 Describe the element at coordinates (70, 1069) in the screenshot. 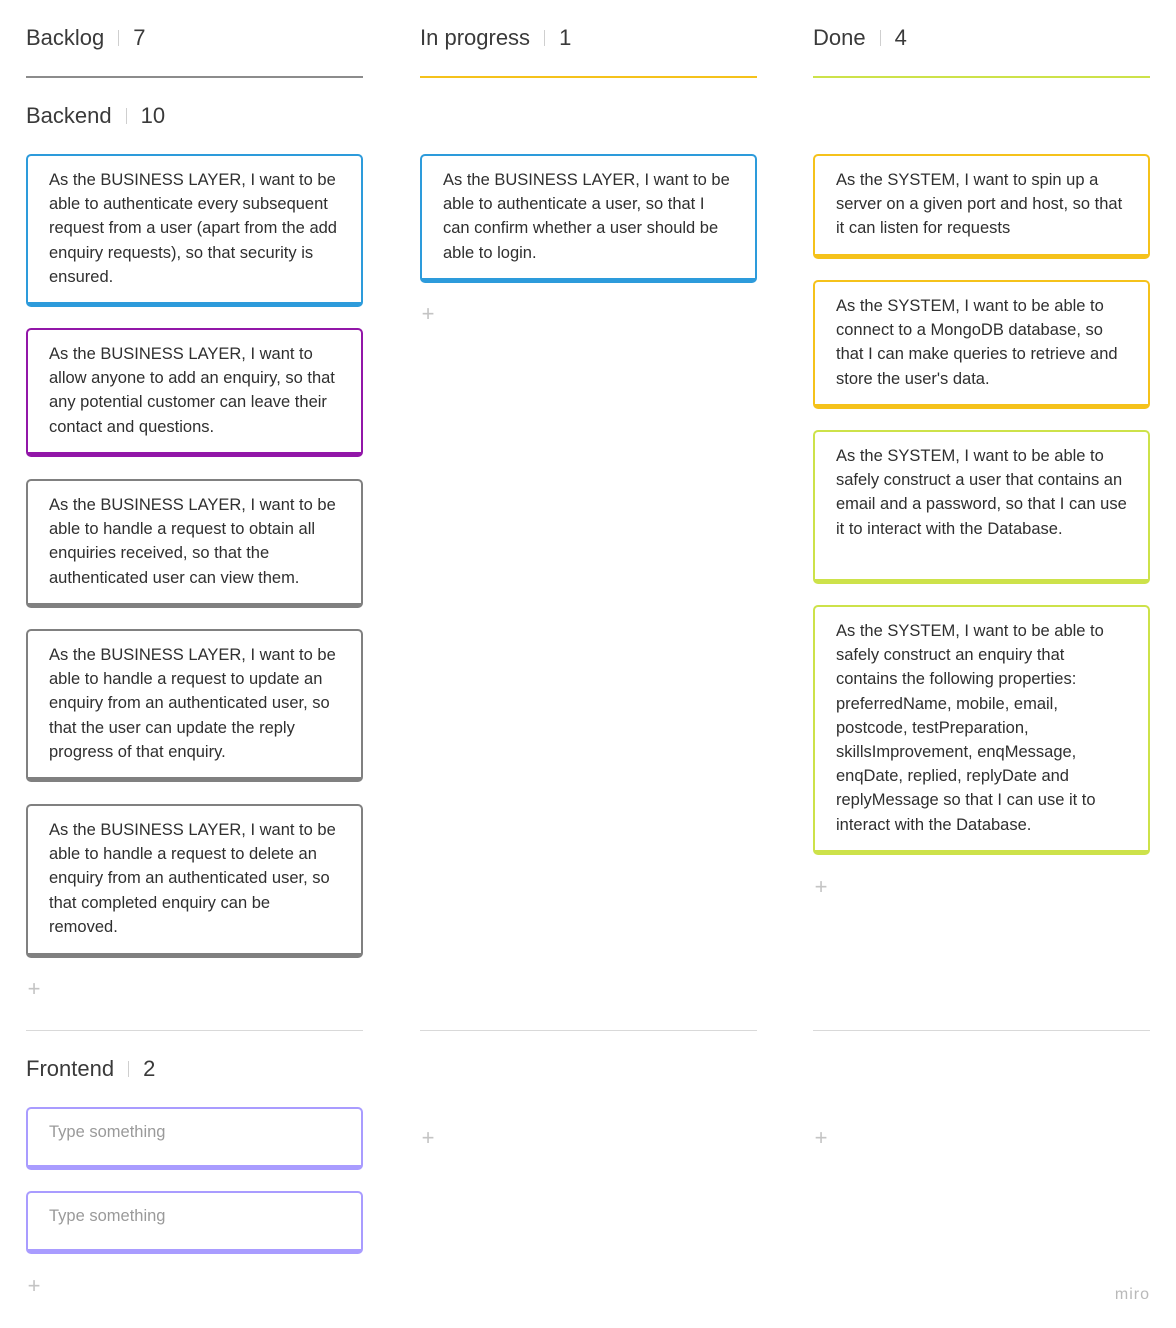

I see `lane-name: Frontend` at that location.